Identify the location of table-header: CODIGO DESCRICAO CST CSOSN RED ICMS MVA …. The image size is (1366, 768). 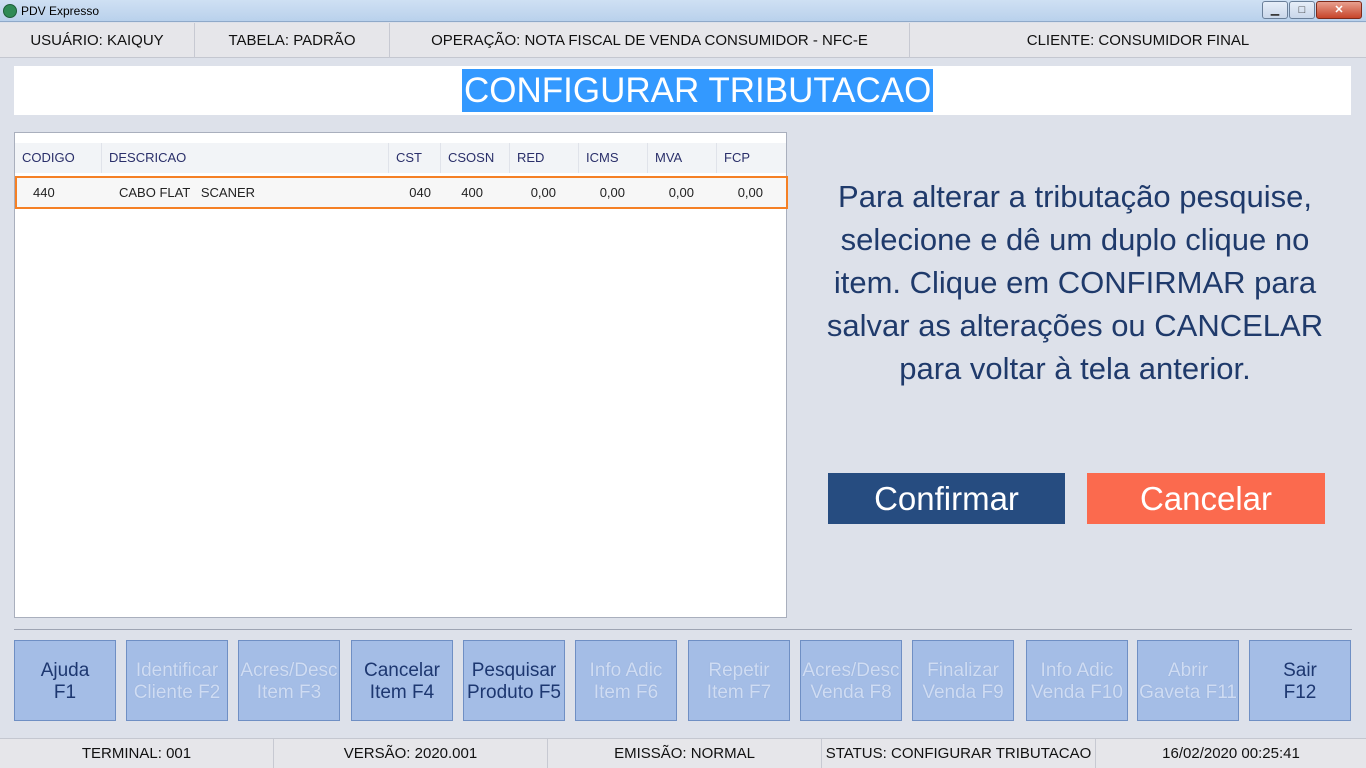
(400, 158).